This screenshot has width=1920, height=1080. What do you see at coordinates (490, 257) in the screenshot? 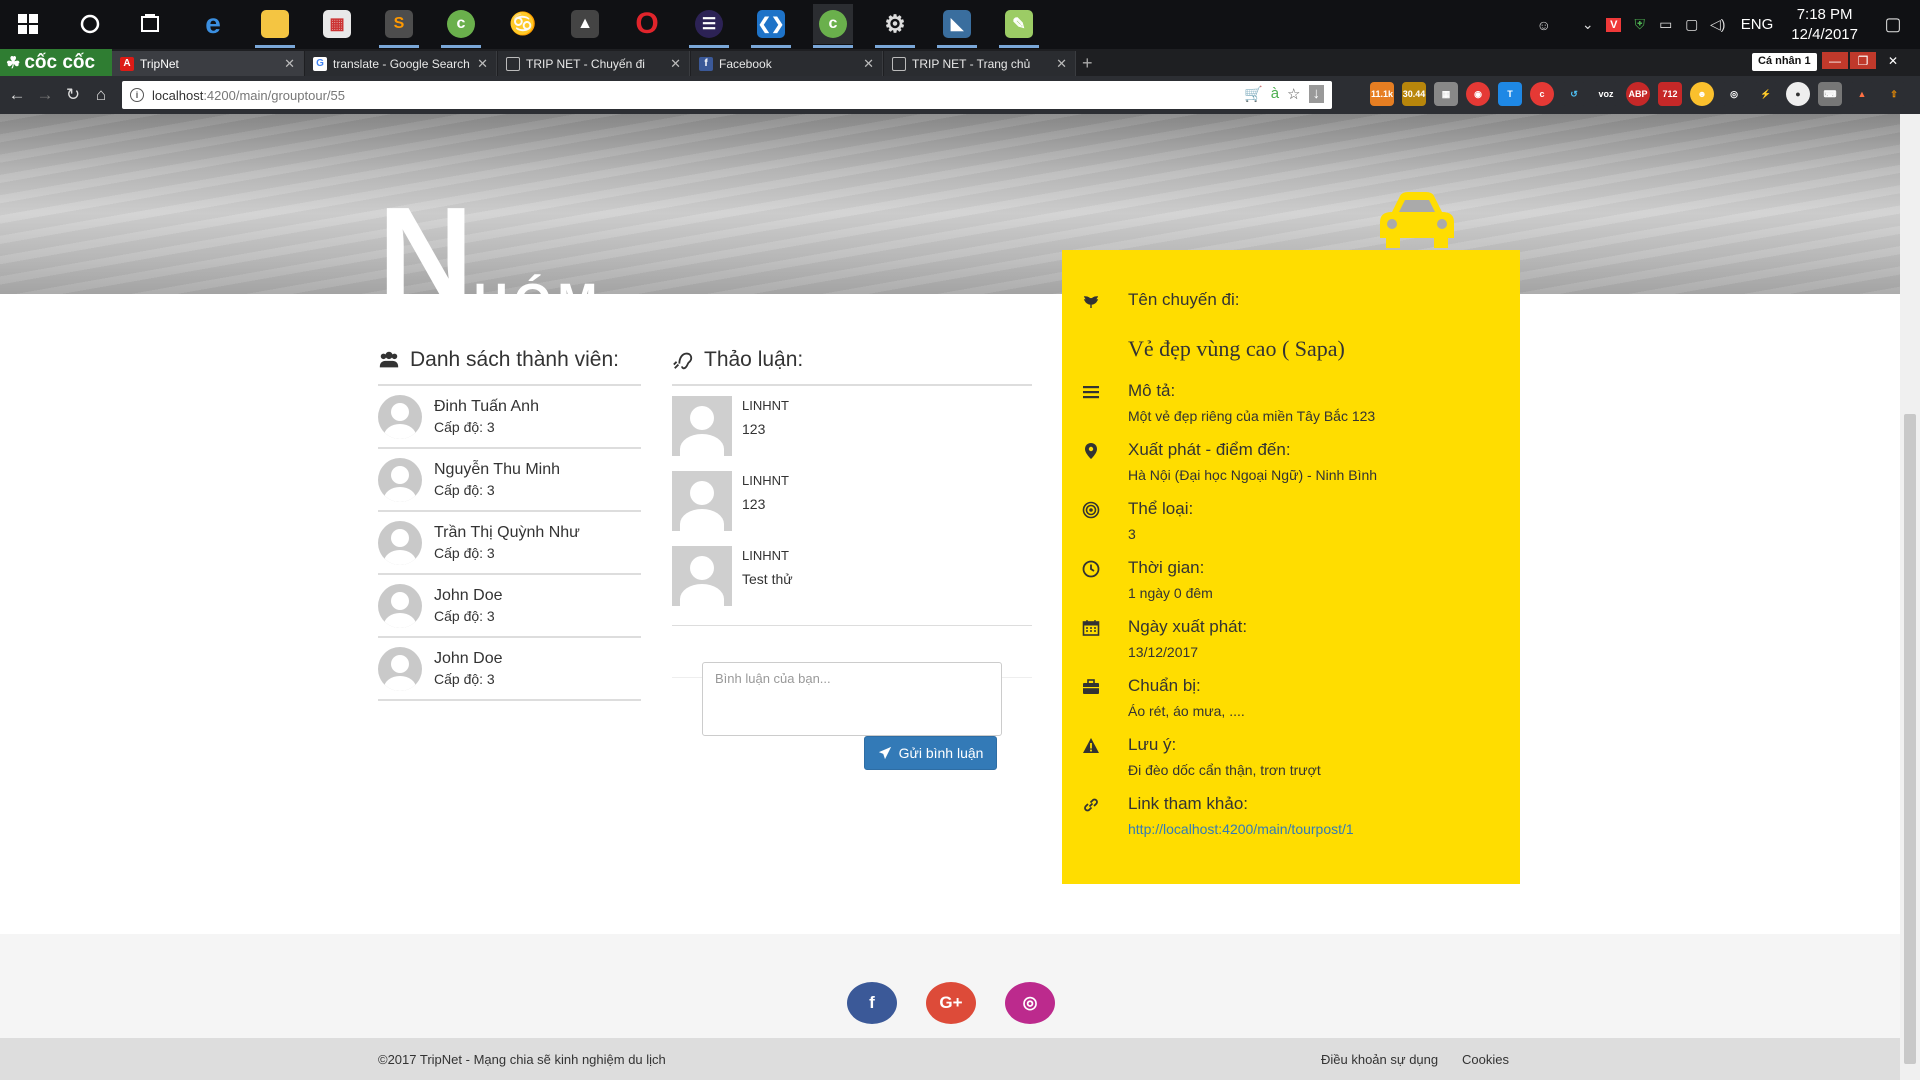
I see `hero-title: N HÓM` at bounding box center [490, 257].